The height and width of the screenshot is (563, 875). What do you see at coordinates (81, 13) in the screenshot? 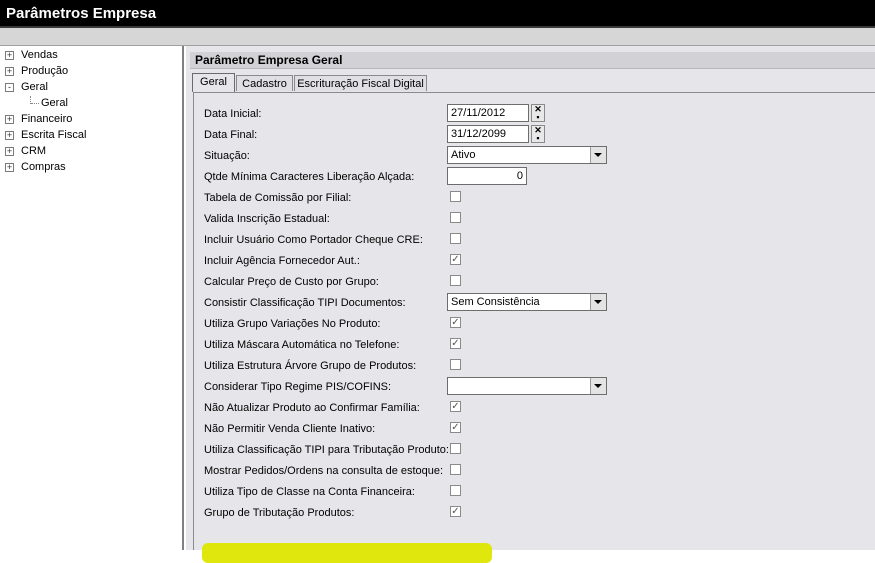
I see `window-title: Parâmetros Empresa` at bounding box center [81, 13].